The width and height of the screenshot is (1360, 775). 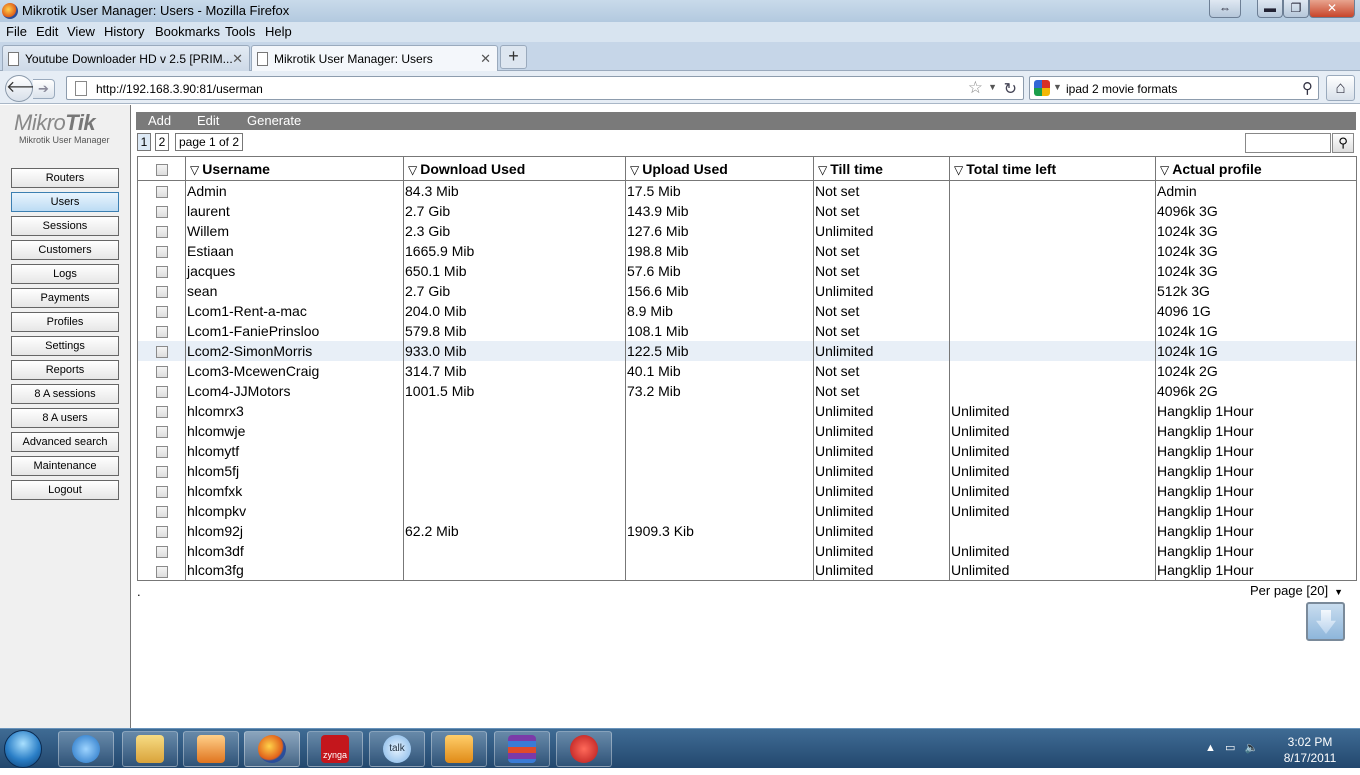 I want to click on table-row: hlcom3df Unlimited Unlimited Hangklip 1Hour, so click(x=747, y=550).